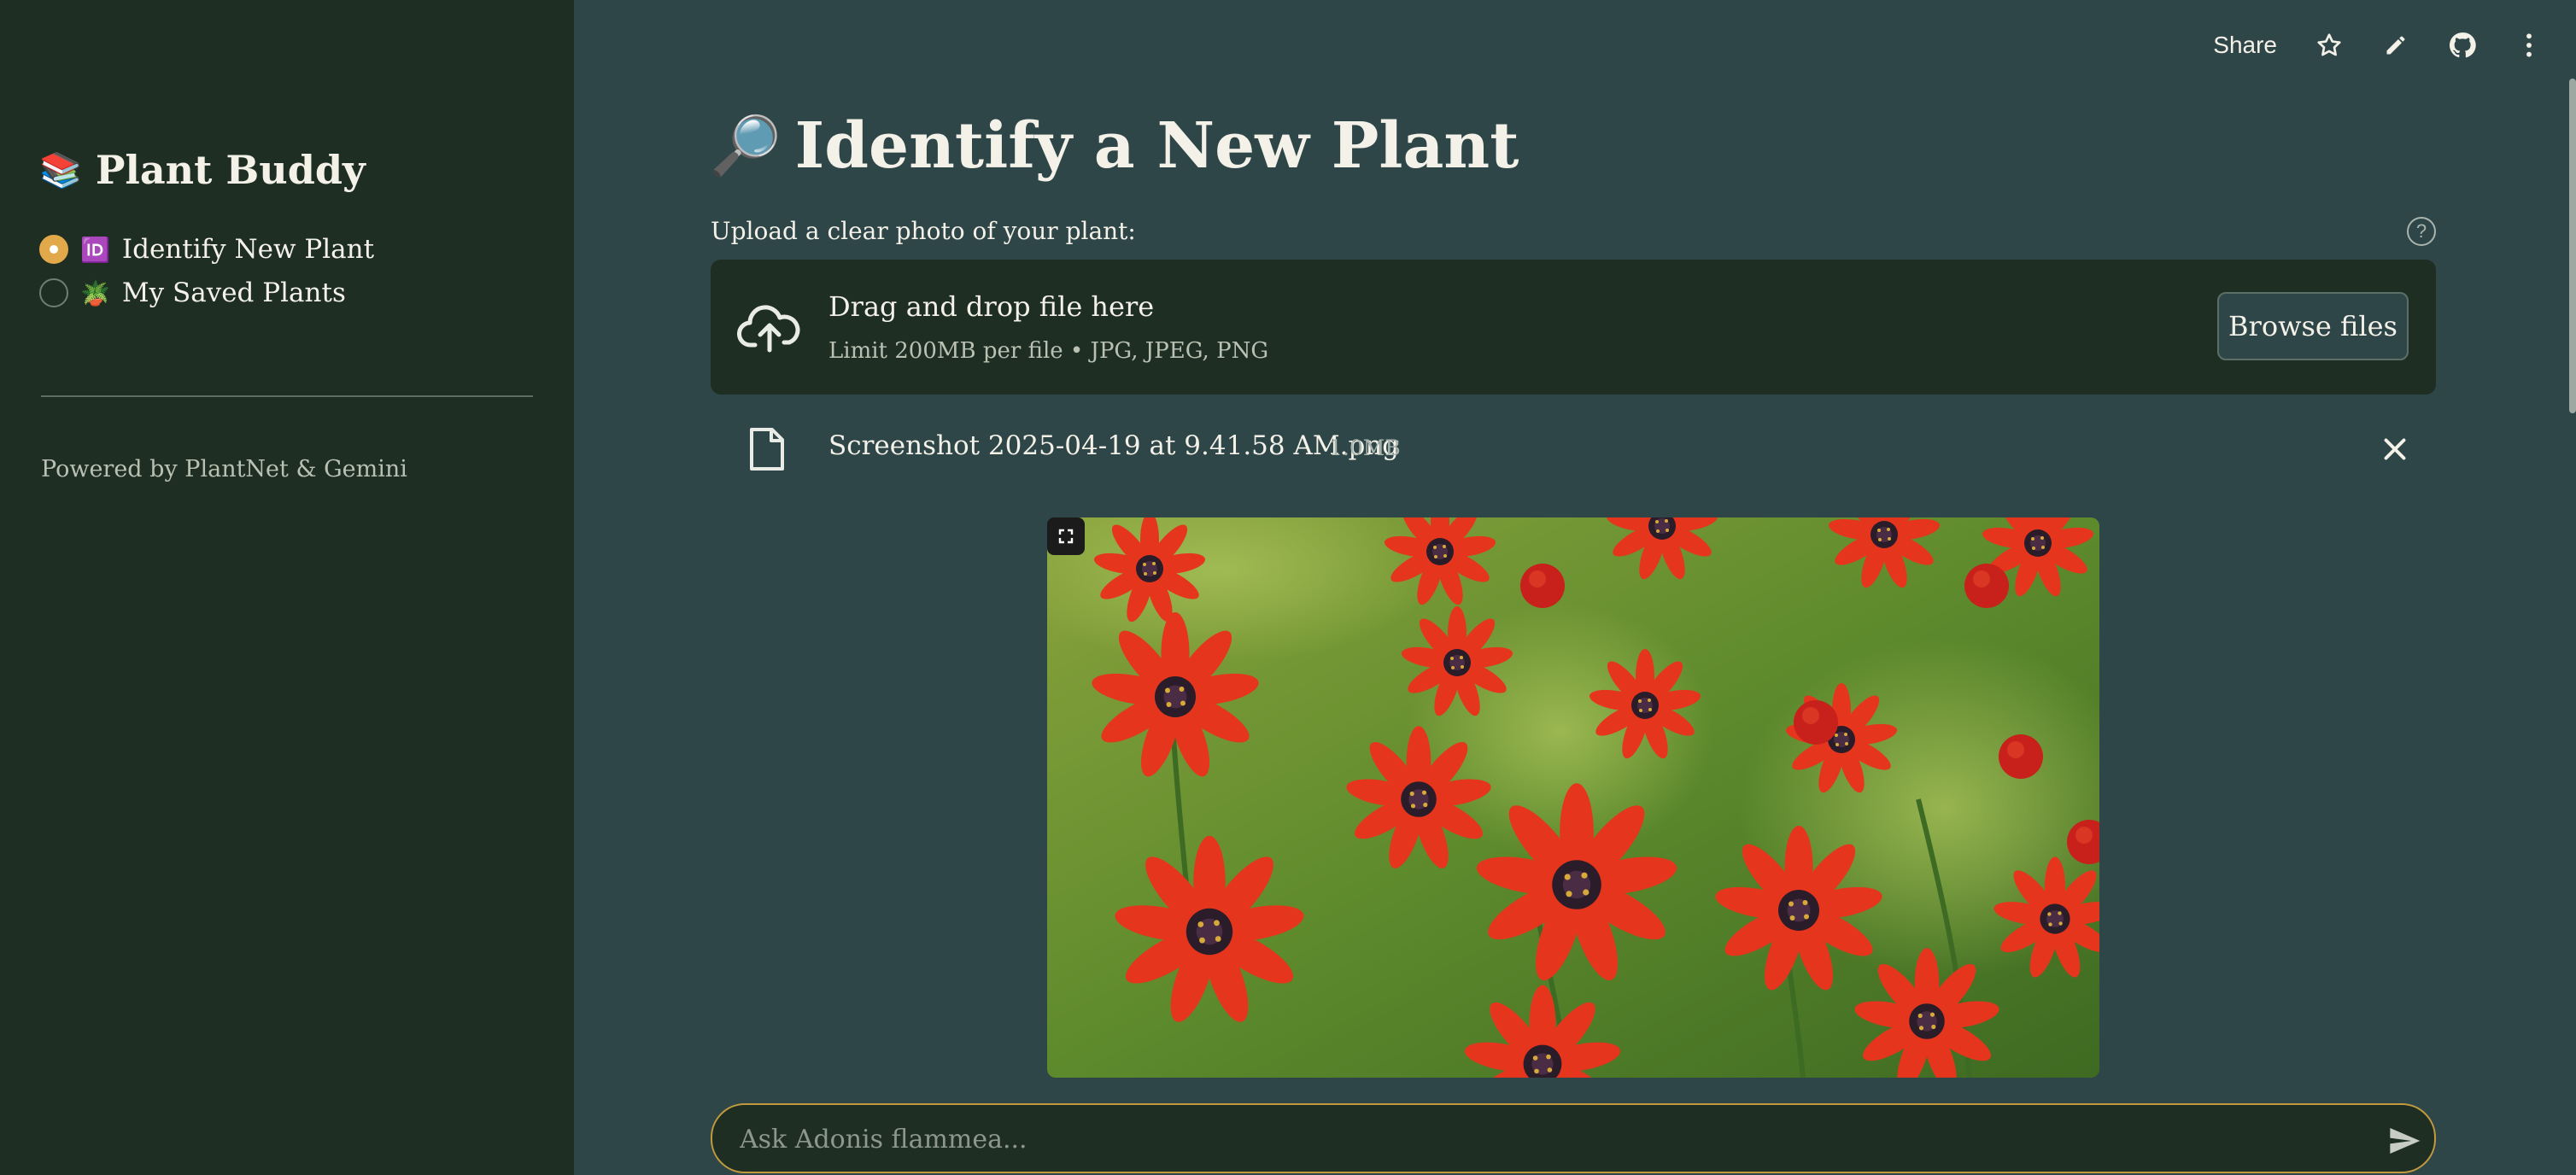 This screenshot has height=1175, width=2576. I want to click on github-icon, so click(2462, 45).